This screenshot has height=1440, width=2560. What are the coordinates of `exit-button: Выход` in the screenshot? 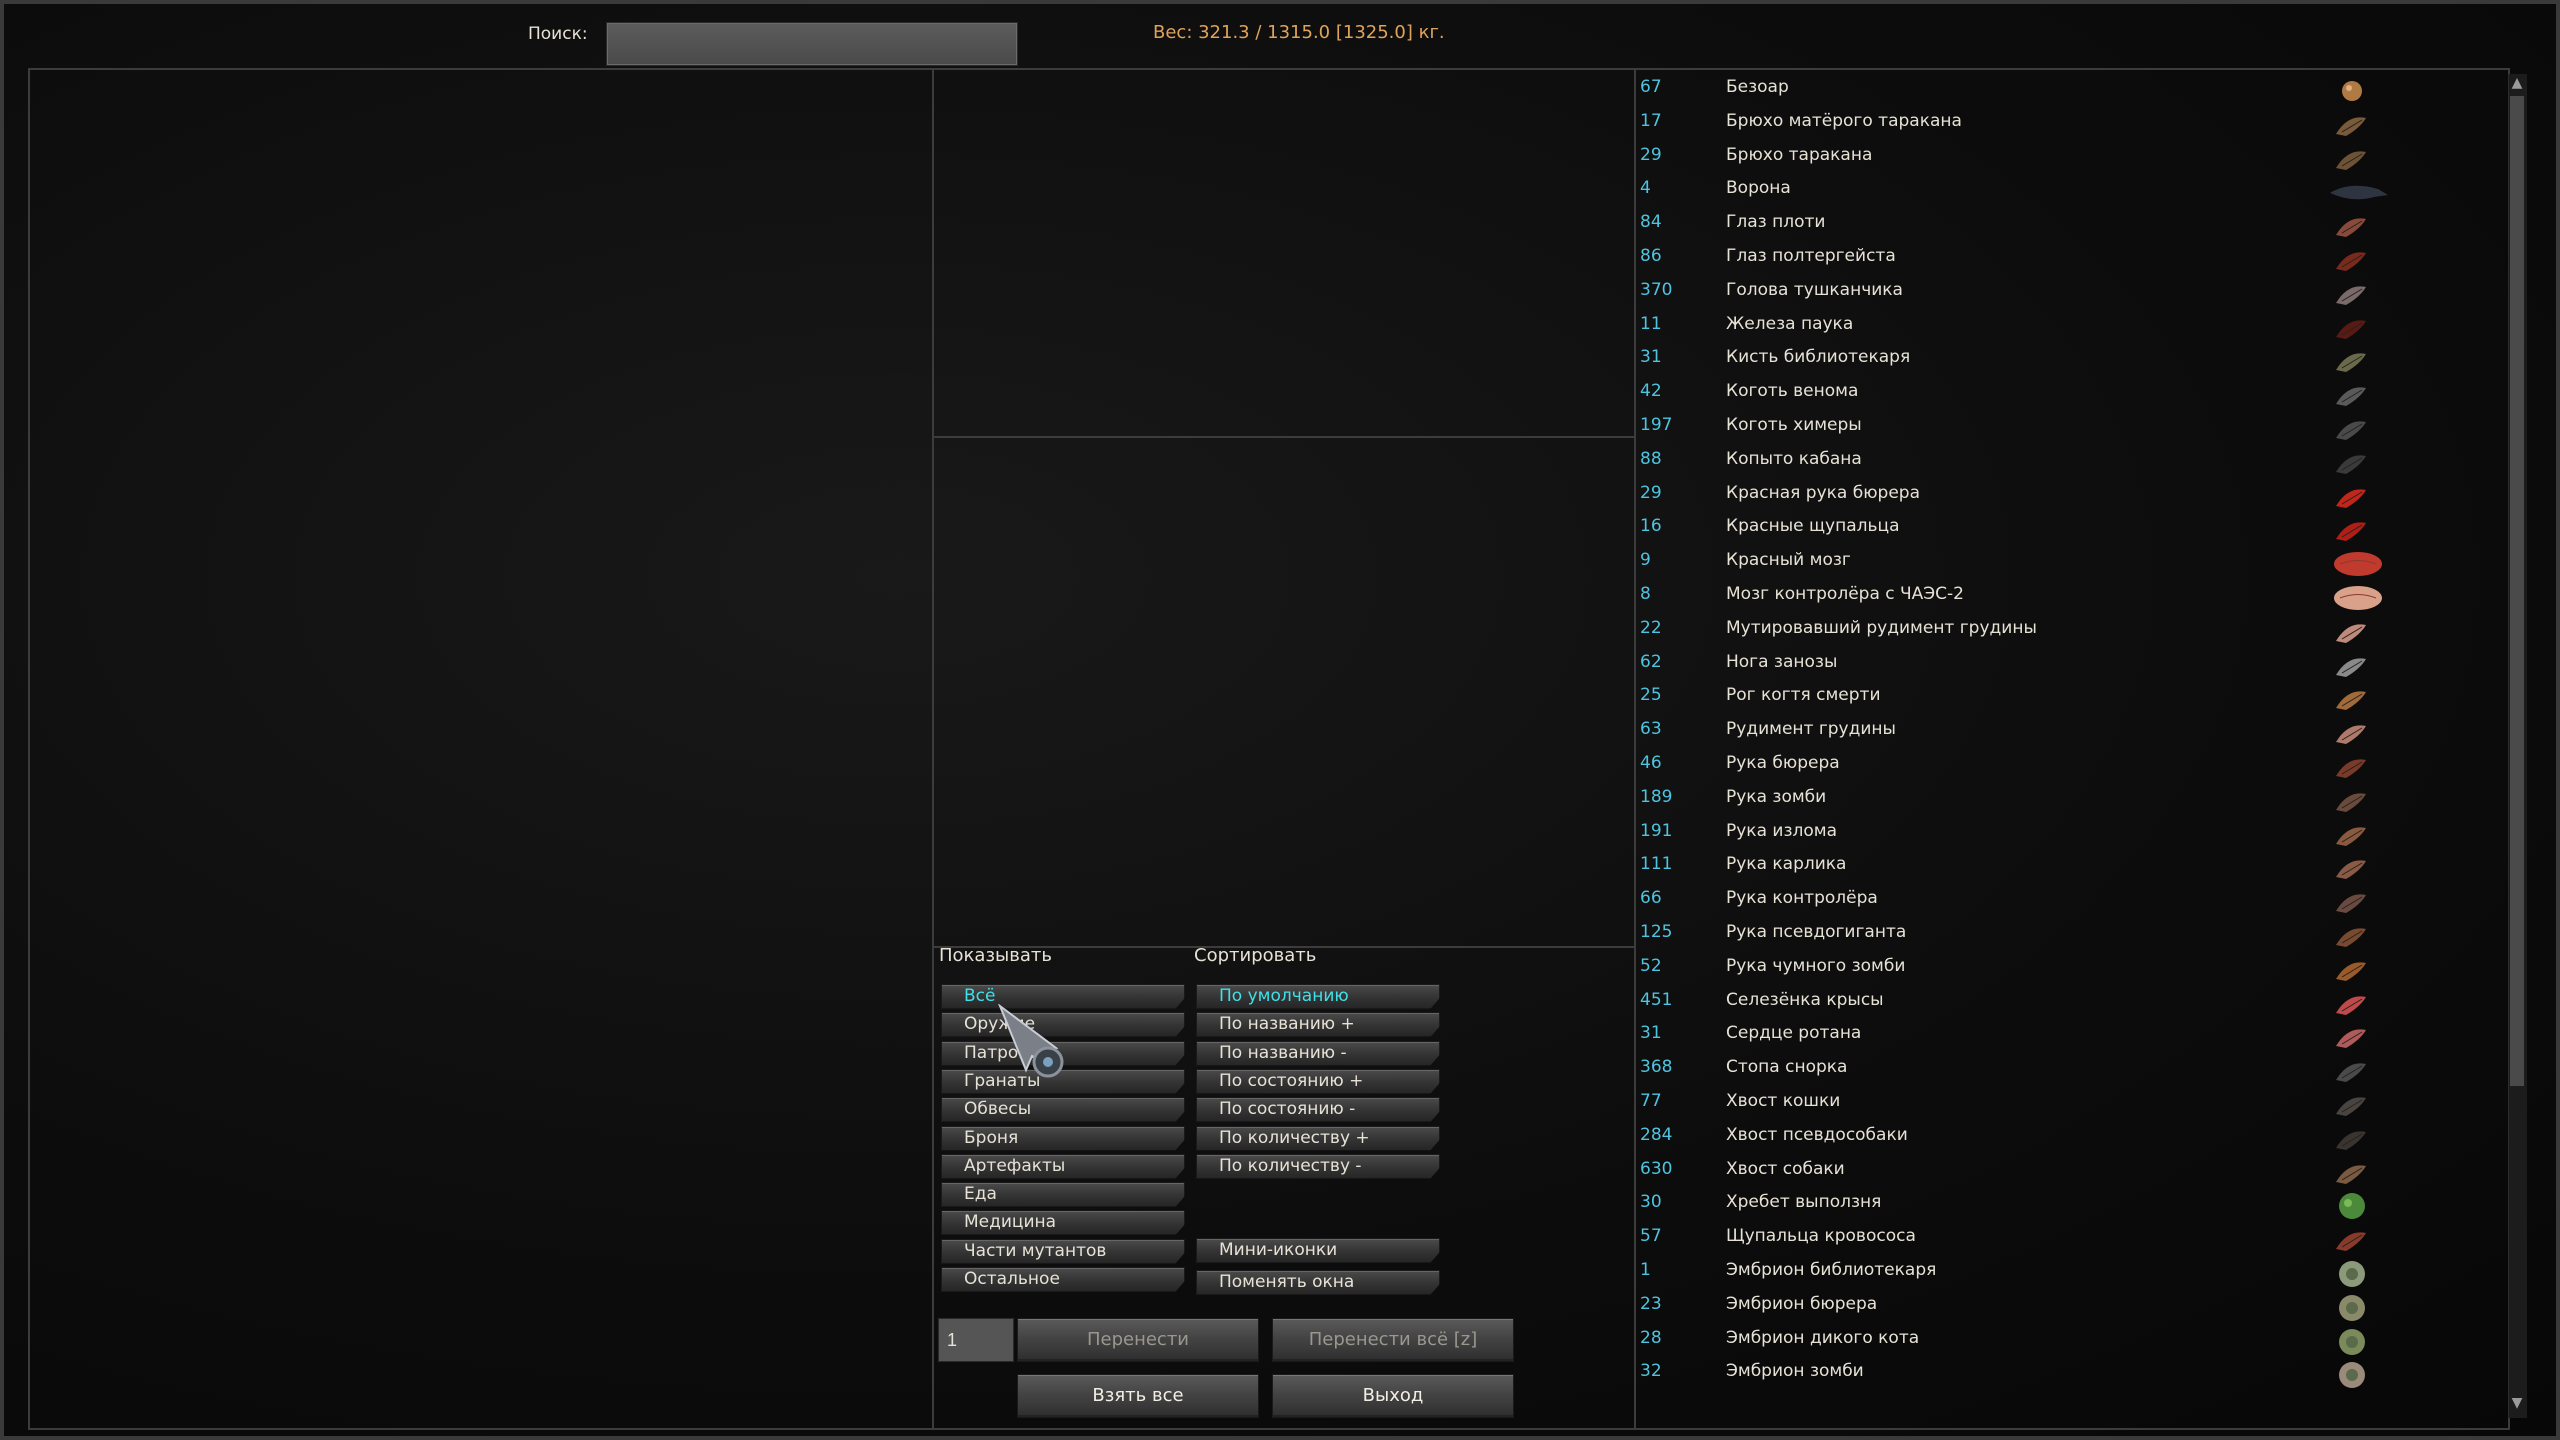 It's located at (1393, 1396).